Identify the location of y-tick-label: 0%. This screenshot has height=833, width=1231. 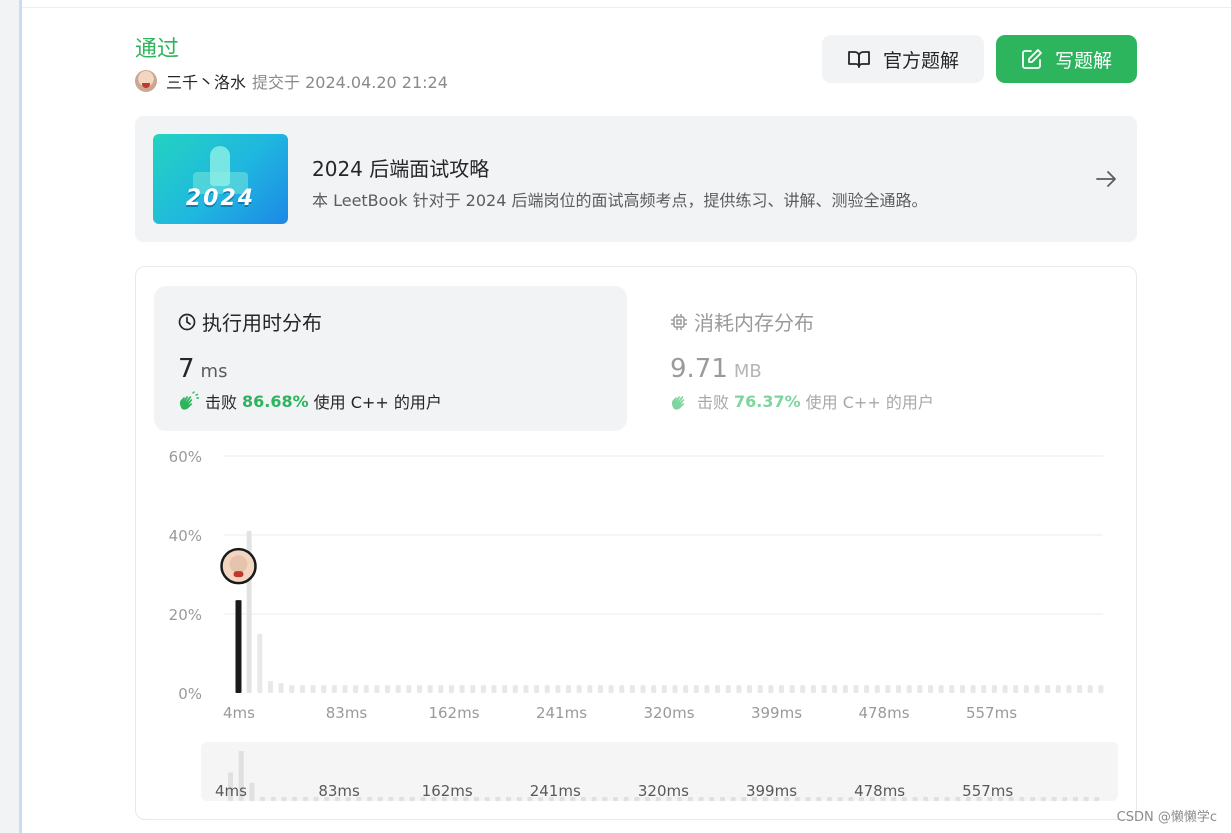
(190, 694).